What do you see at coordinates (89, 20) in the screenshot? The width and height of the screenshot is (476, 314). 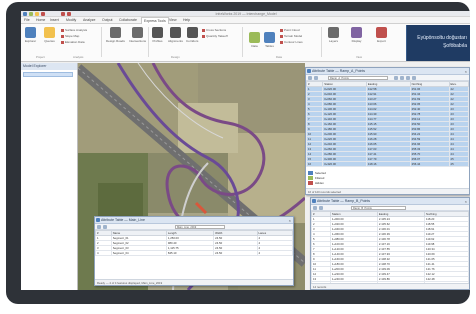 I see `tab-analyze: Analyze` at bounding box center [89, 20].